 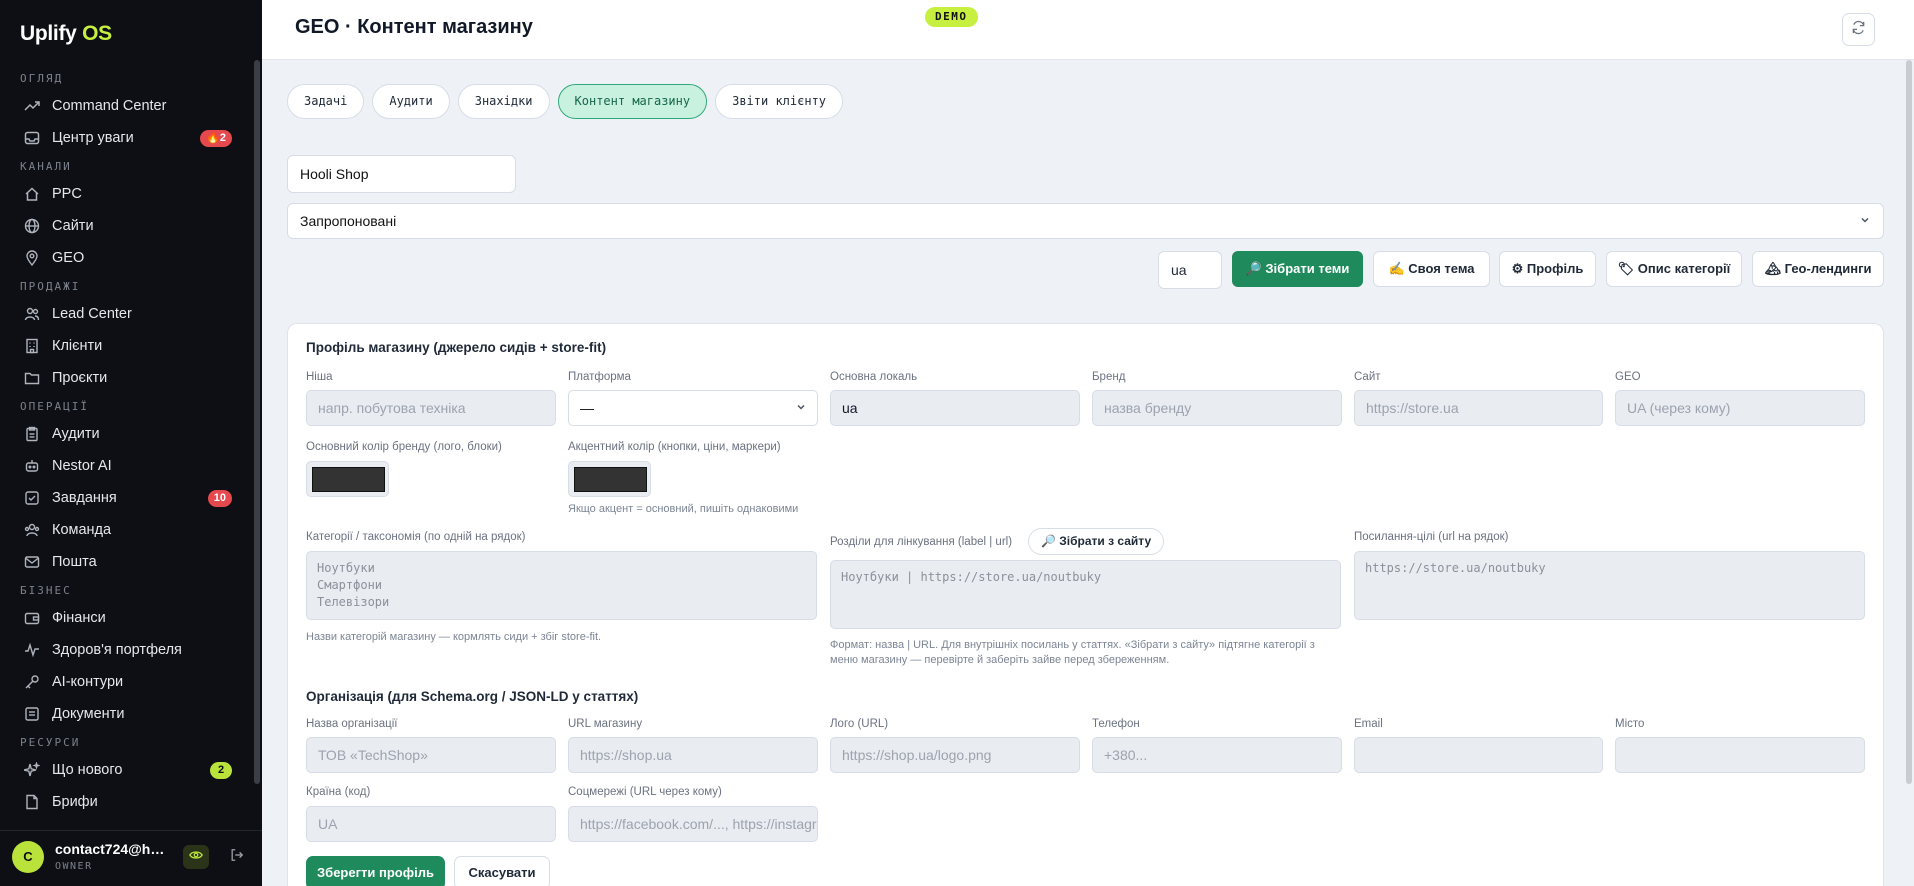 I want to click on platform-select-value: —, so click(x=587, y=408).